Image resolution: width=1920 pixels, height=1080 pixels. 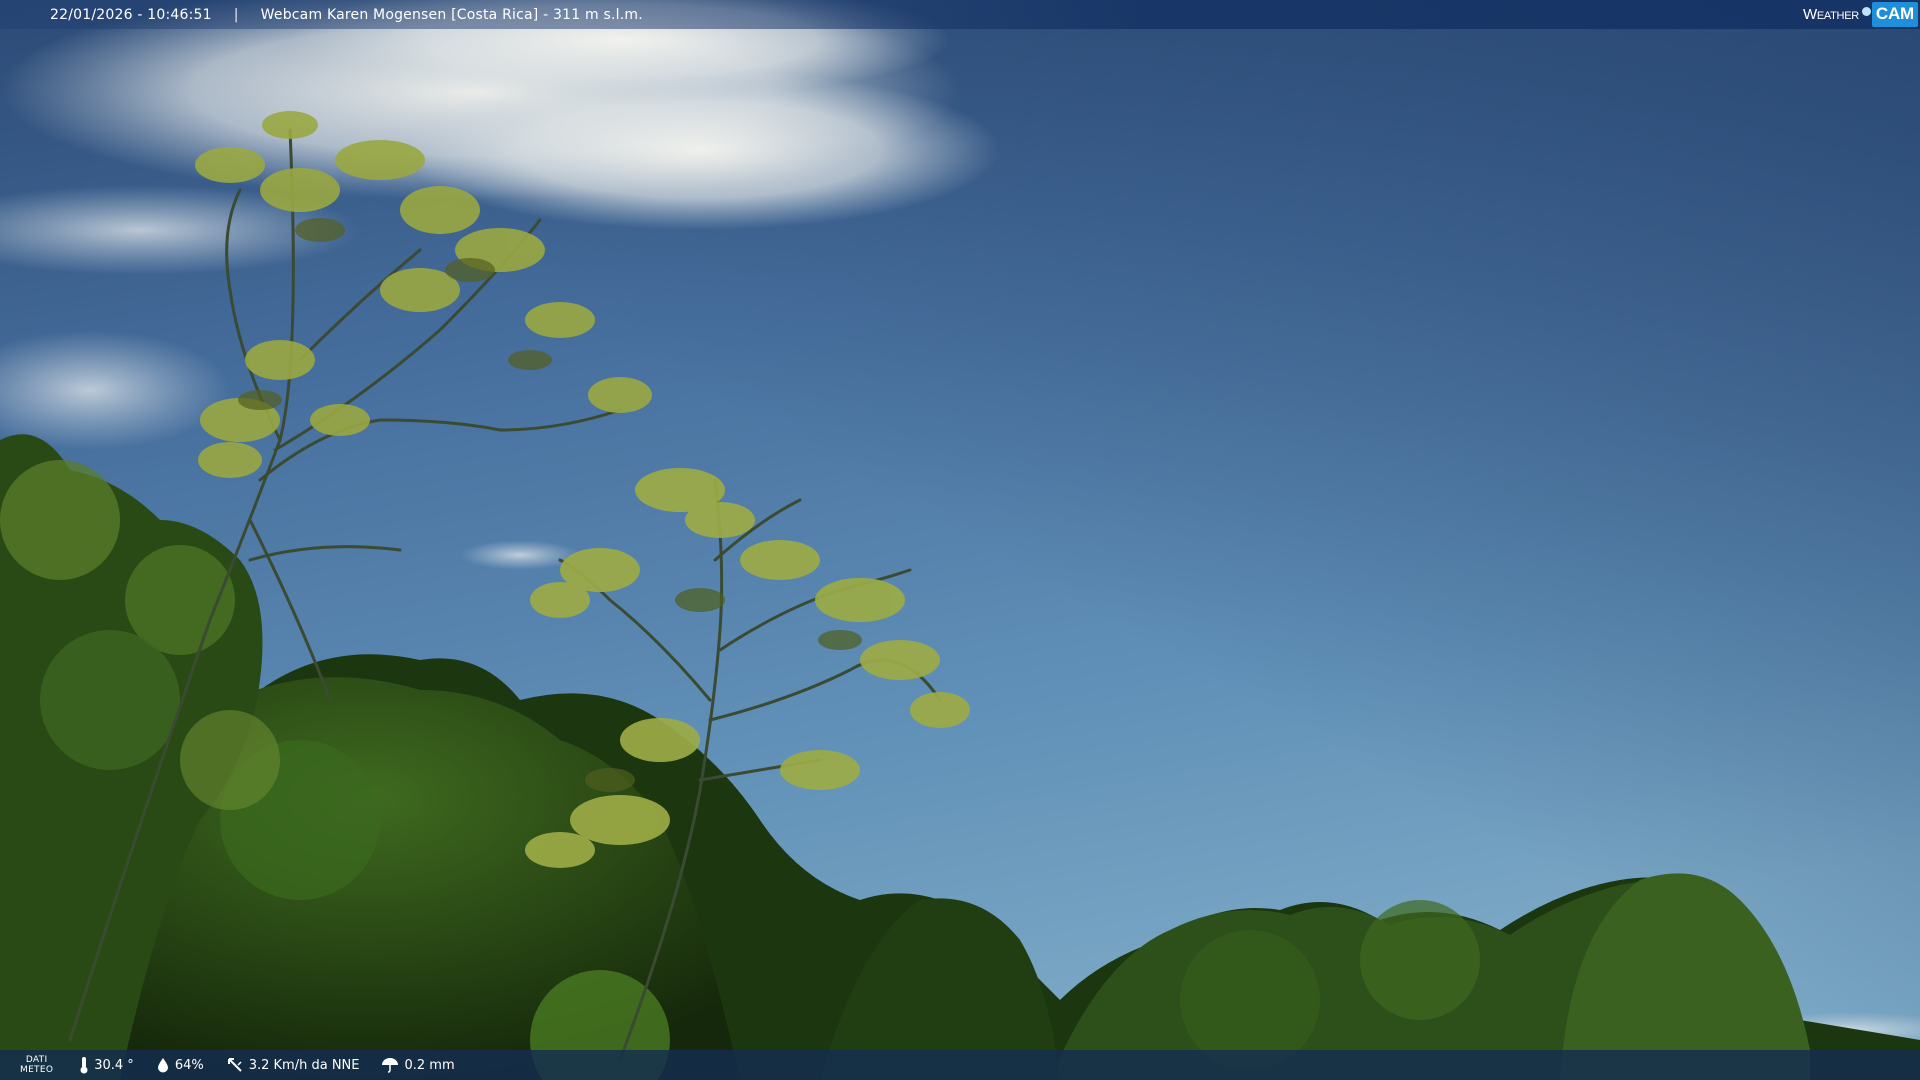 I want to click on logo-dot-icon, so click(x=1866, y=11).